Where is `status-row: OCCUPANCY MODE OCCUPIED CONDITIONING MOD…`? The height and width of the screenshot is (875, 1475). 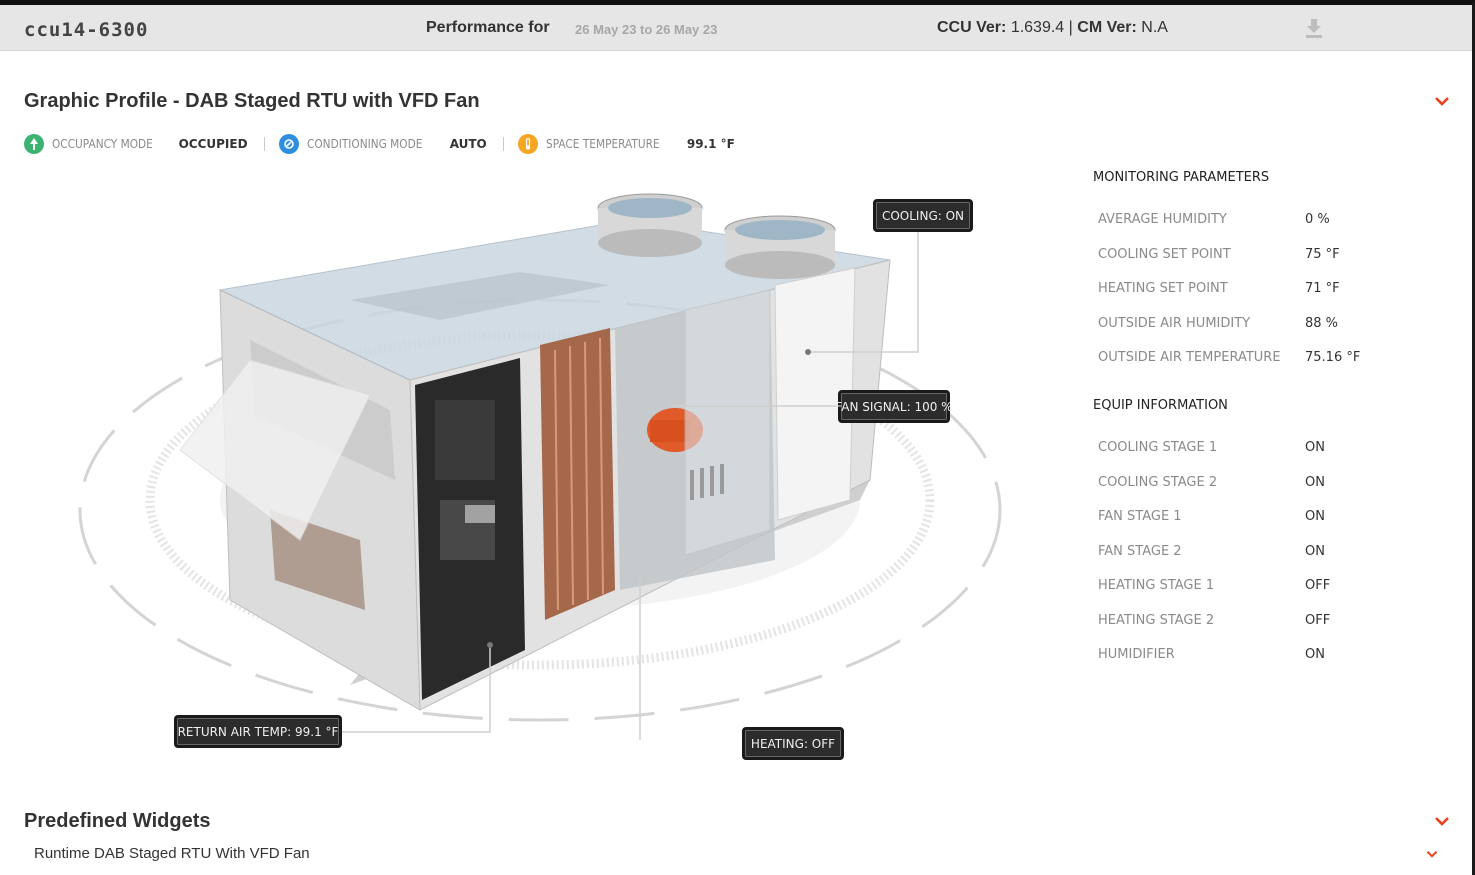 status-row: OCCUPANCY MODE OCCUPIED CONDITIONING MOD… is located at coordinates (387, 144).